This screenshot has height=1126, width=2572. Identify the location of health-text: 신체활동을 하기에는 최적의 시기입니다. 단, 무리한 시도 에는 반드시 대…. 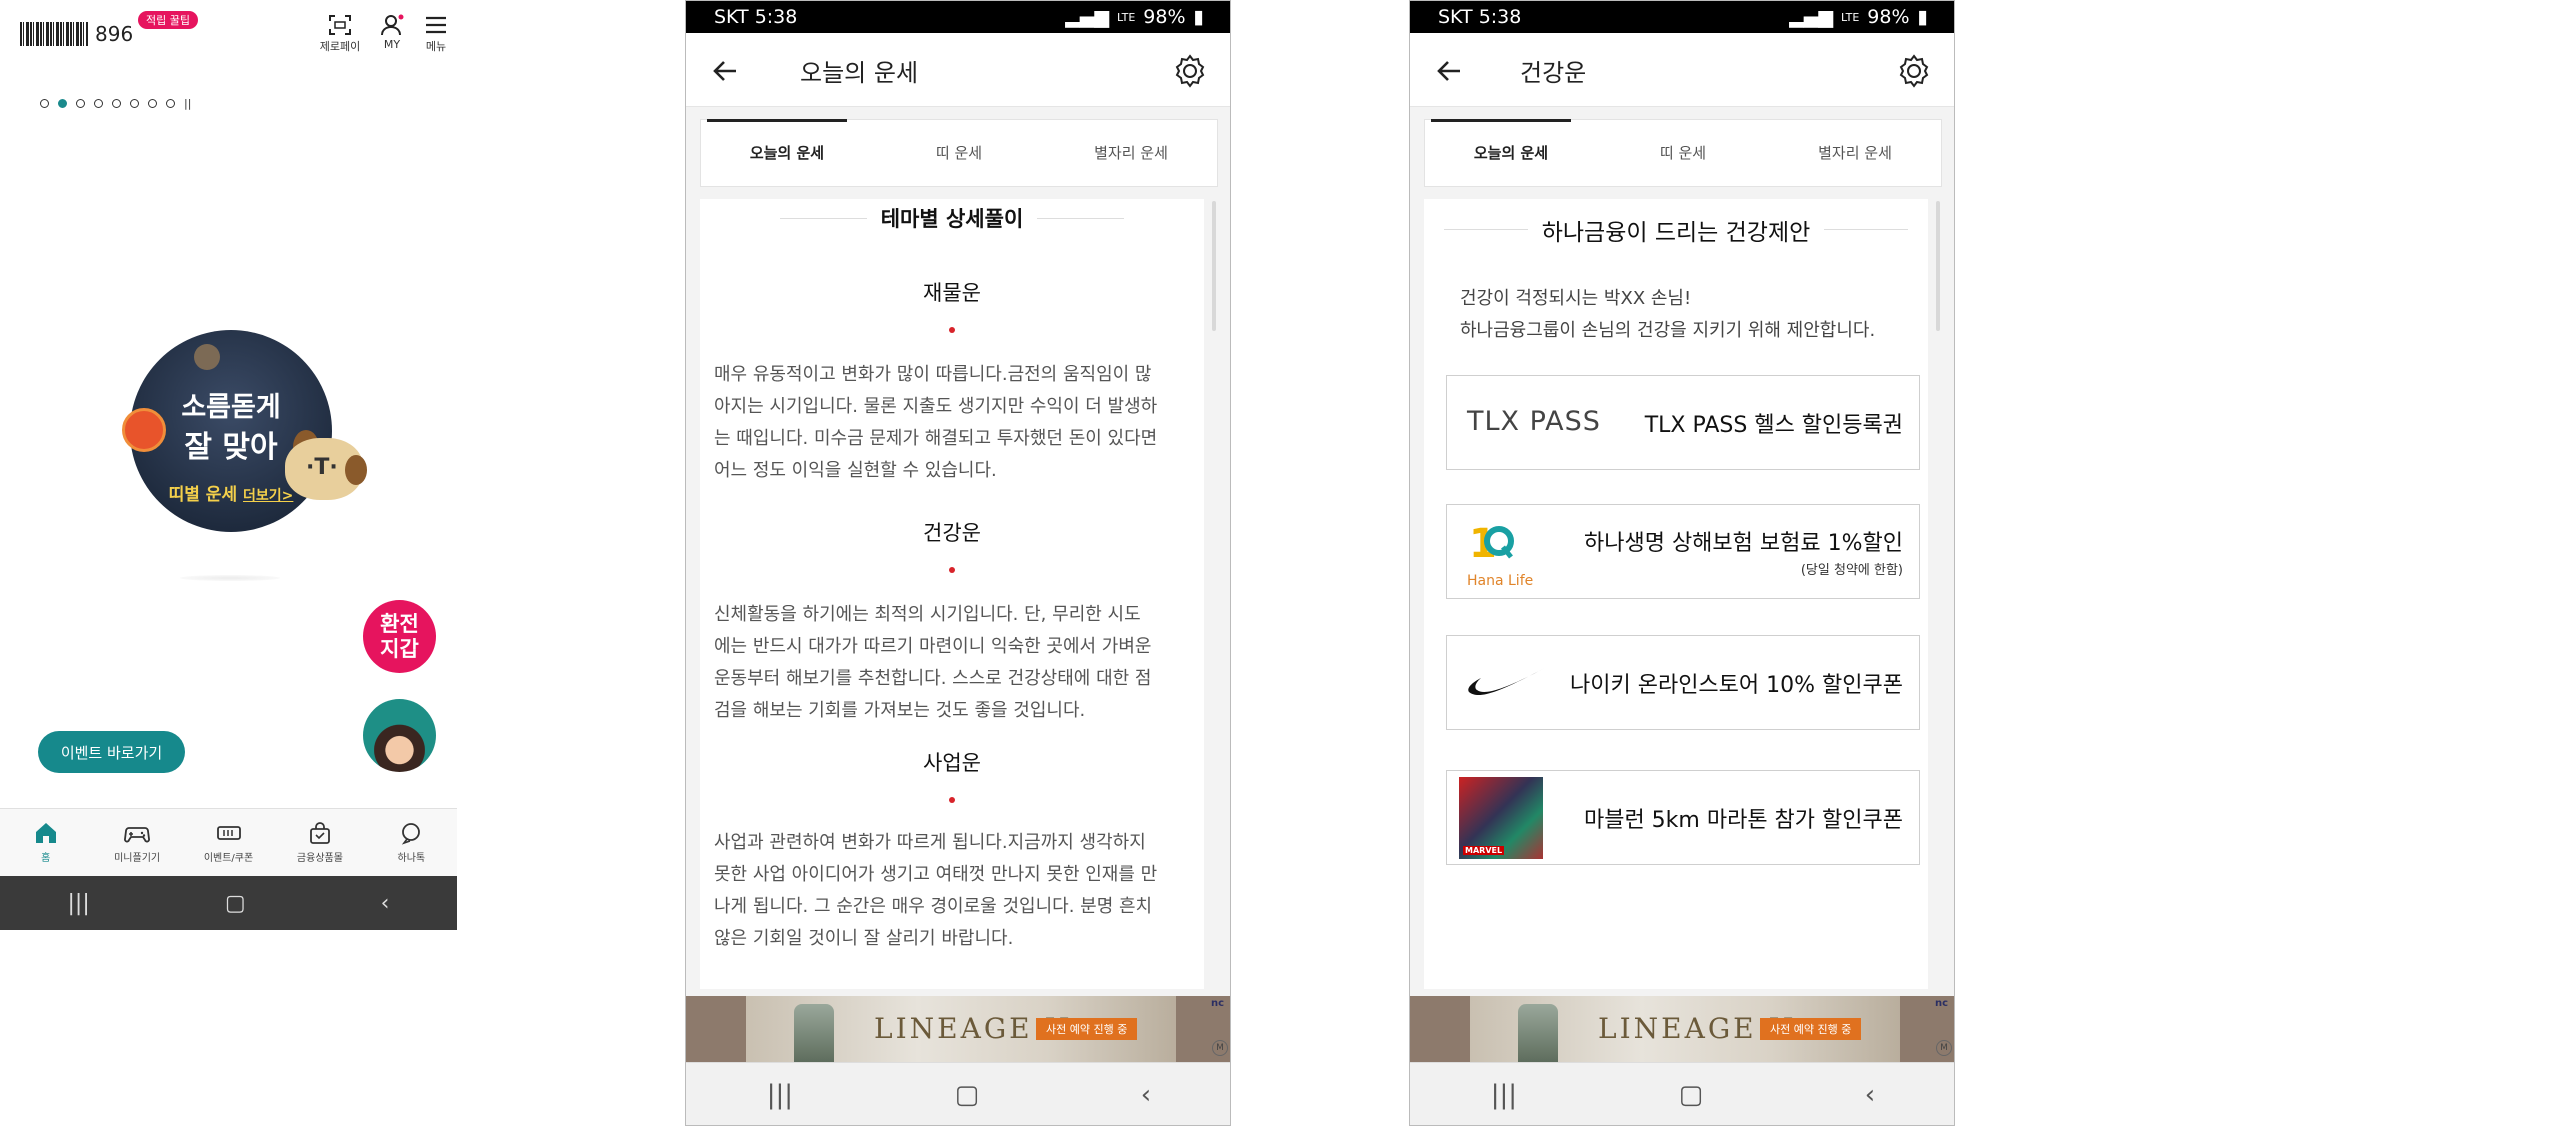
(956, 663).